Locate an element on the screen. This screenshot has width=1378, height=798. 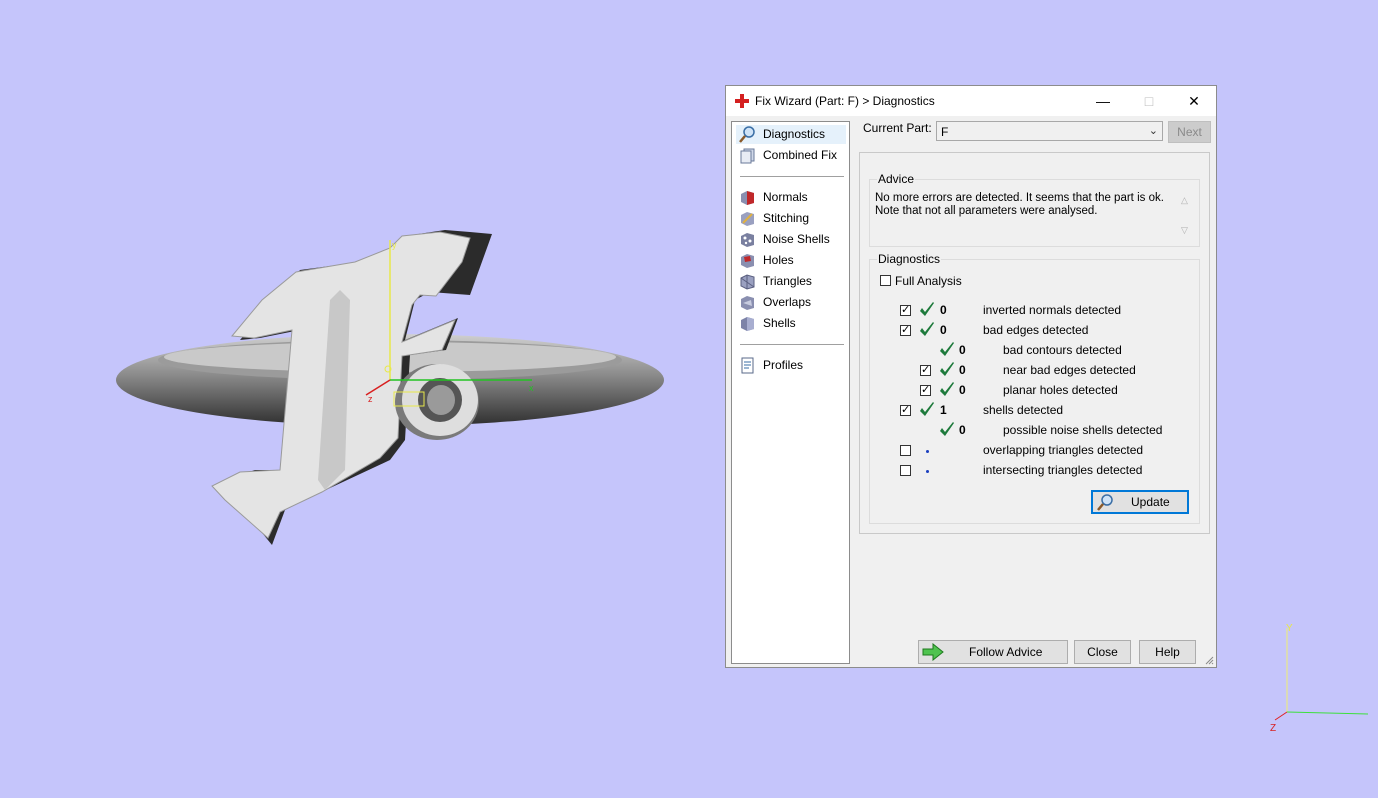
nav-divider is located at coordinates (792, 344).